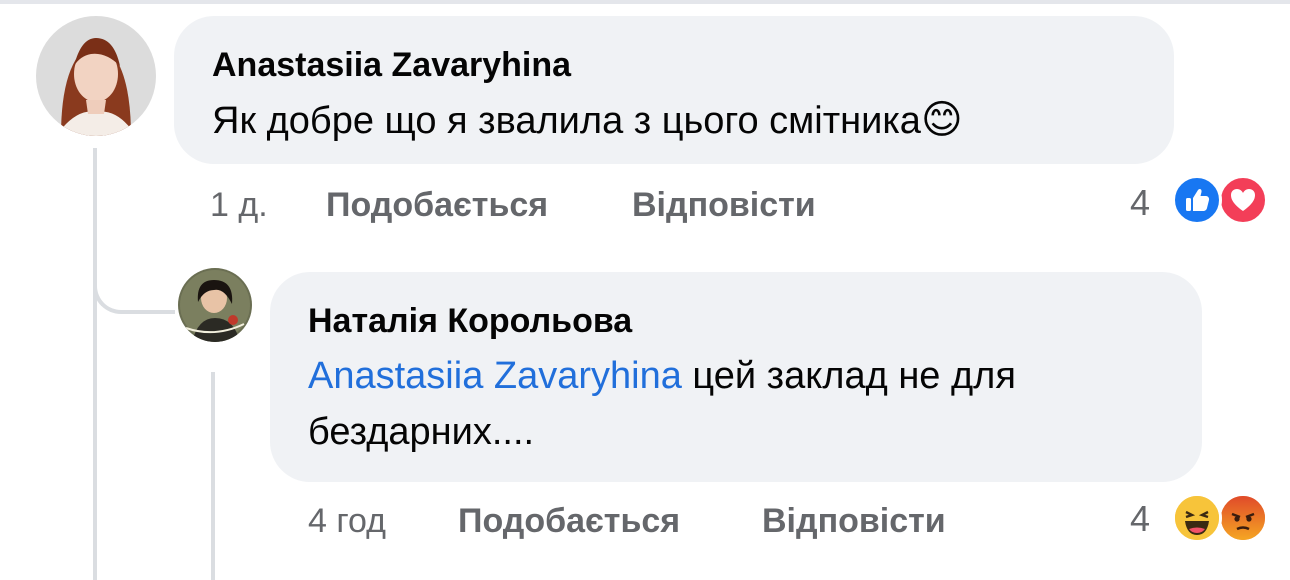 The image size is (1290, 580). Describe the element at coordinates (213, 476) in the screenshot. I see `reply-thread-line` at that location.